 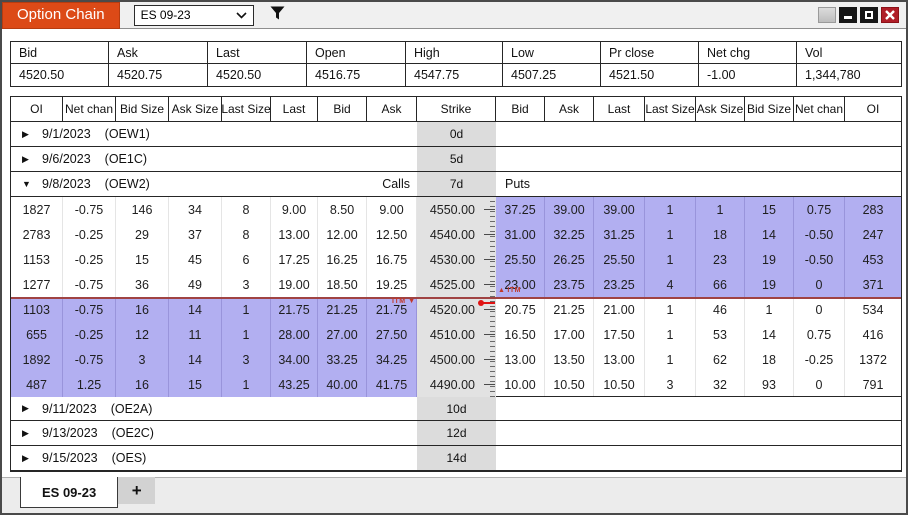 I want to click on cell-call-bid: 8.50, so click(x=342, y=209).